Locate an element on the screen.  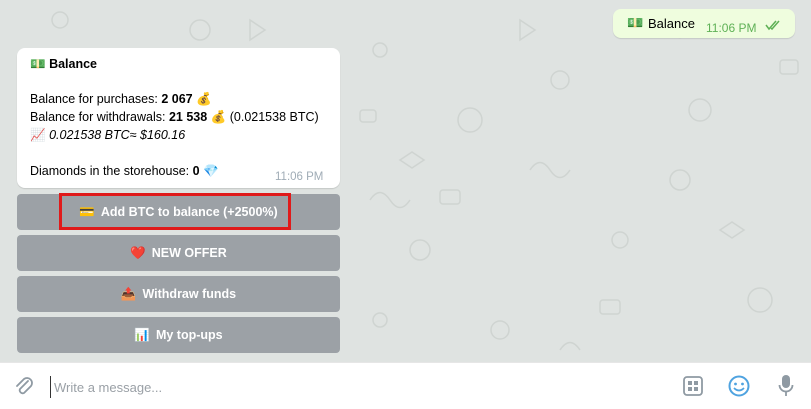
withdraw-funds-button: 📤 Withdraw funds is located at coordinates (178, 294).